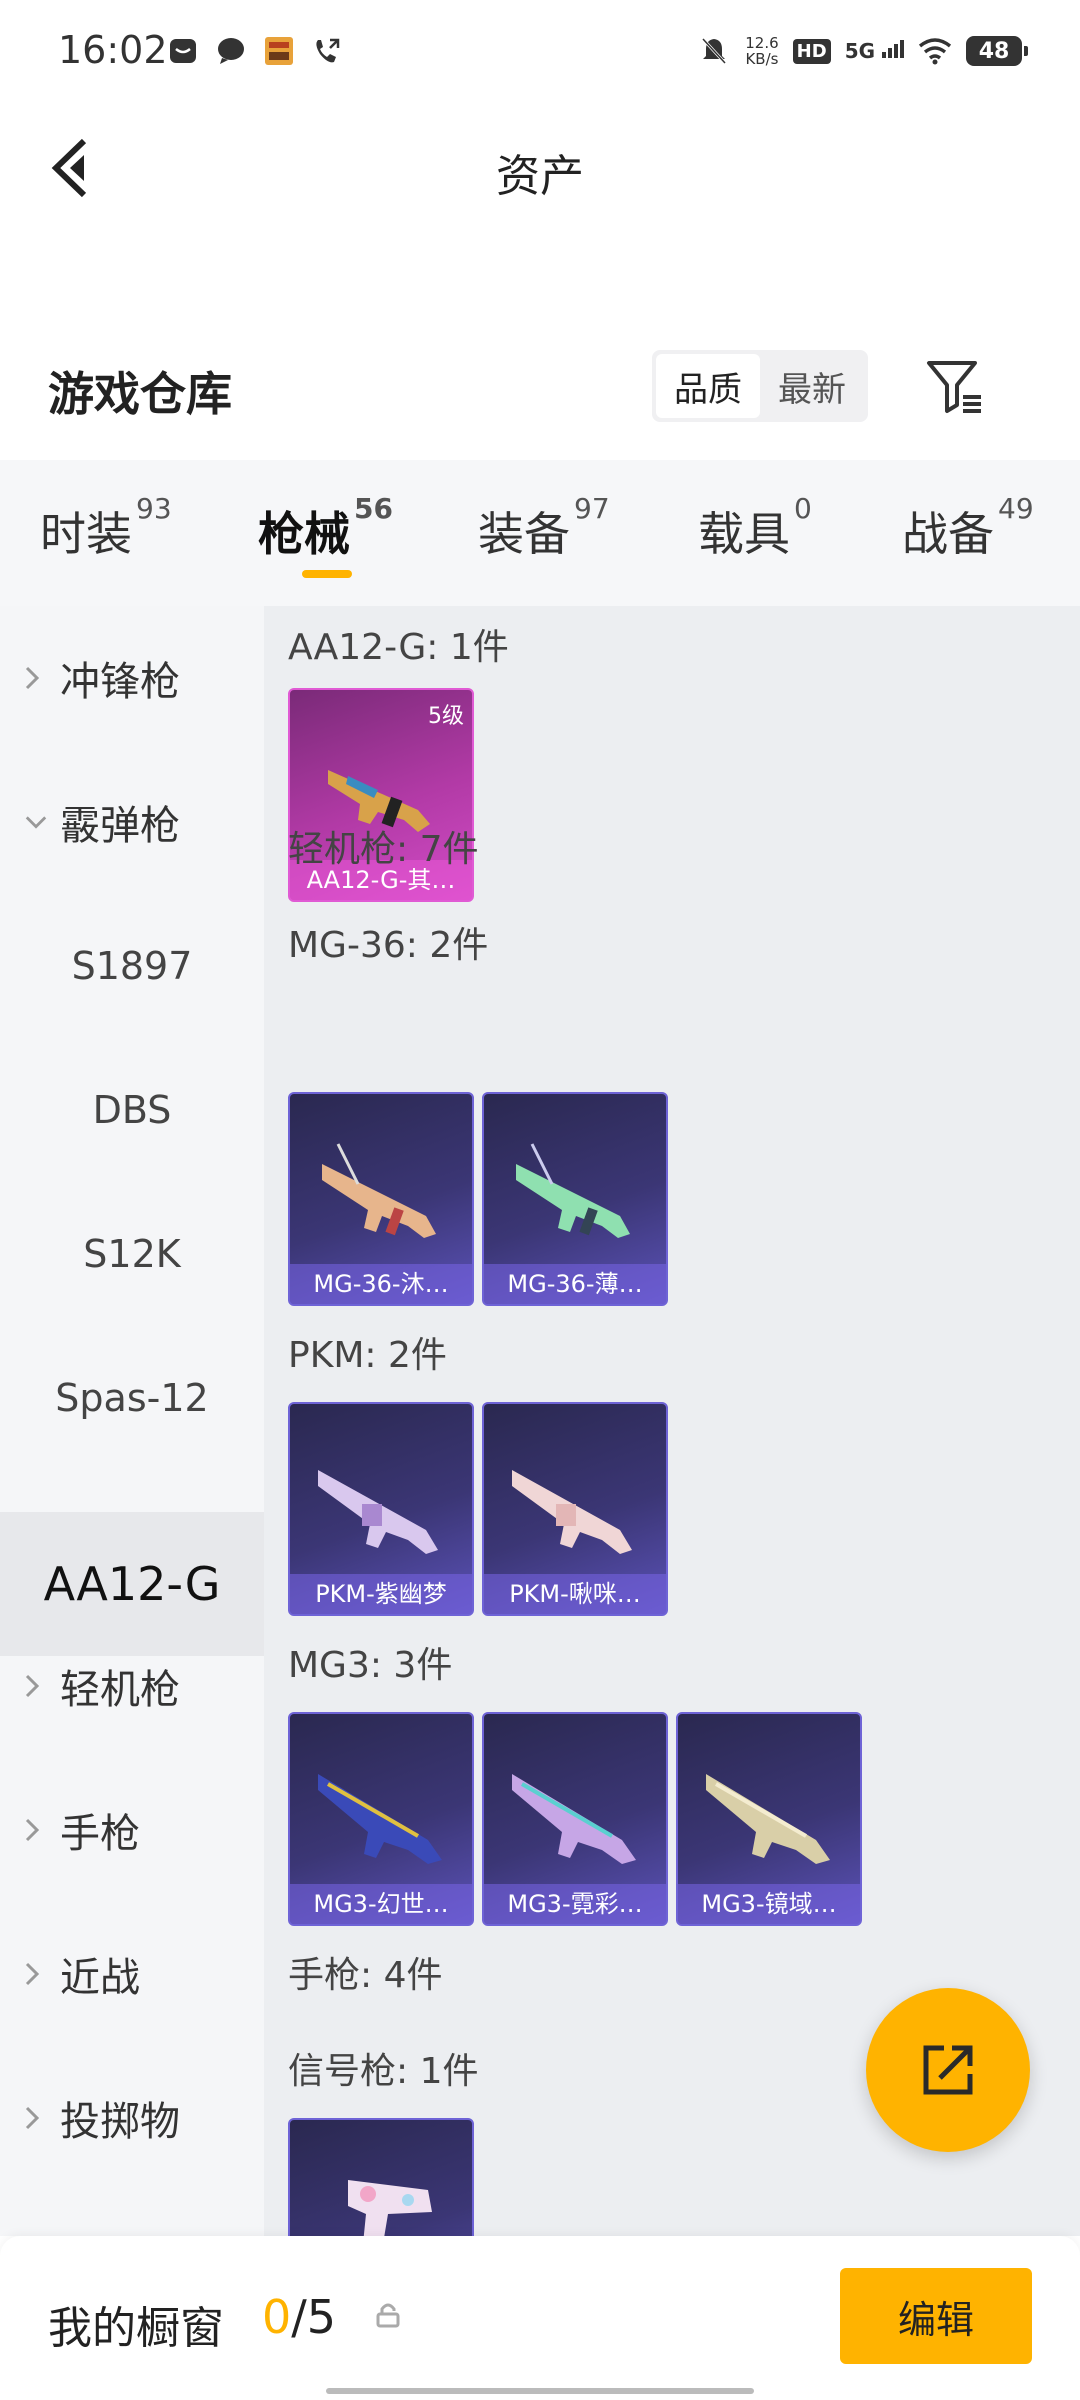 Image resolution: width=1080 pixels, height=2400 pixels. Describe the element at coordinates (132, 2118) in the screenshot. I see `sidebar-item-throwables: 投掷物` at that location.